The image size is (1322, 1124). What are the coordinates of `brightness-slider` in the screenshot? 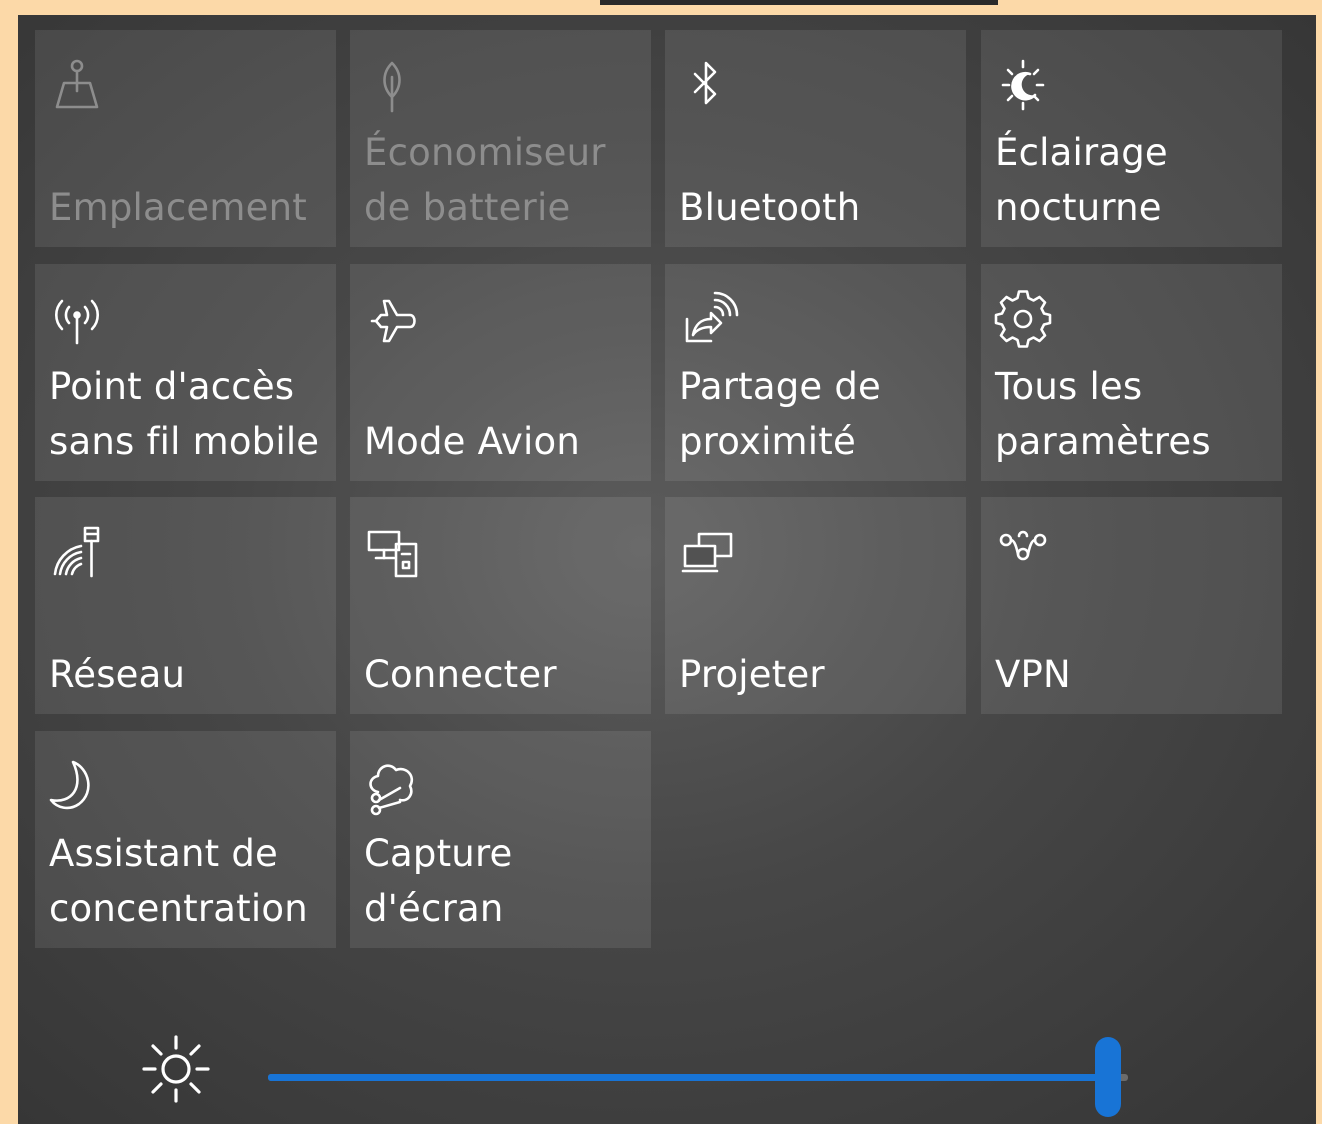 It's located at (698, 1071).